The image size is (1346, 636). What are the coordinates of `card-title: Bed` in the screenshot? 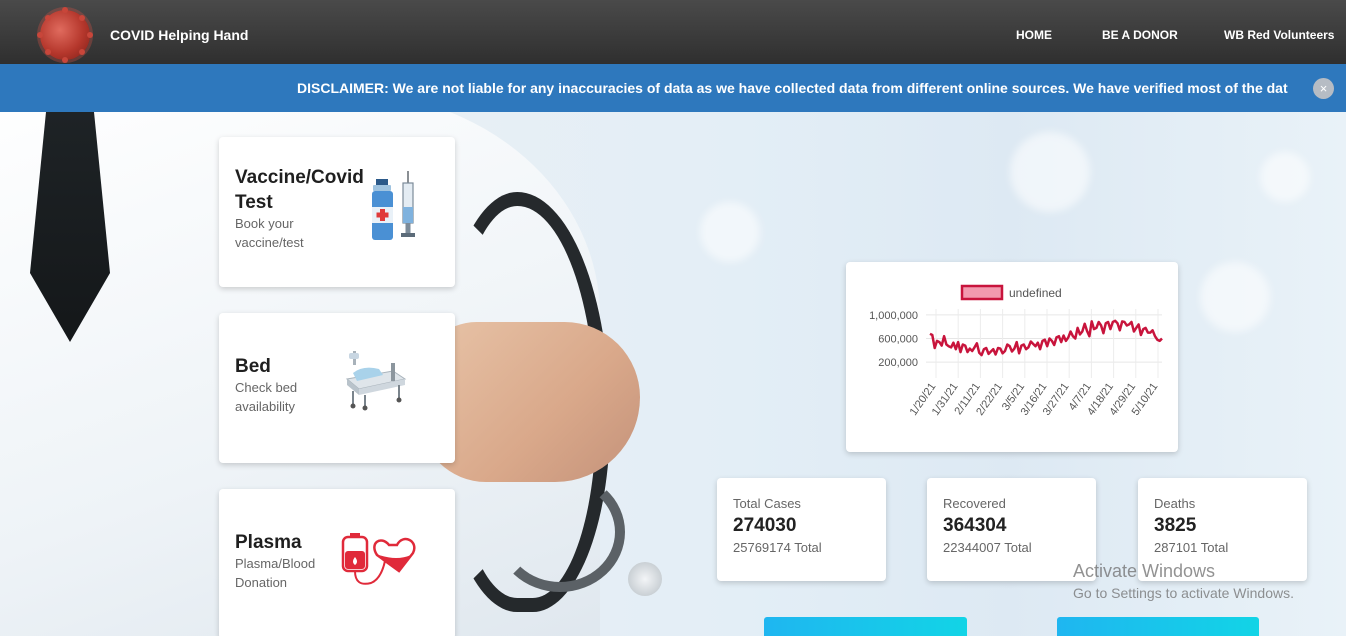 It's located at (253, 366).